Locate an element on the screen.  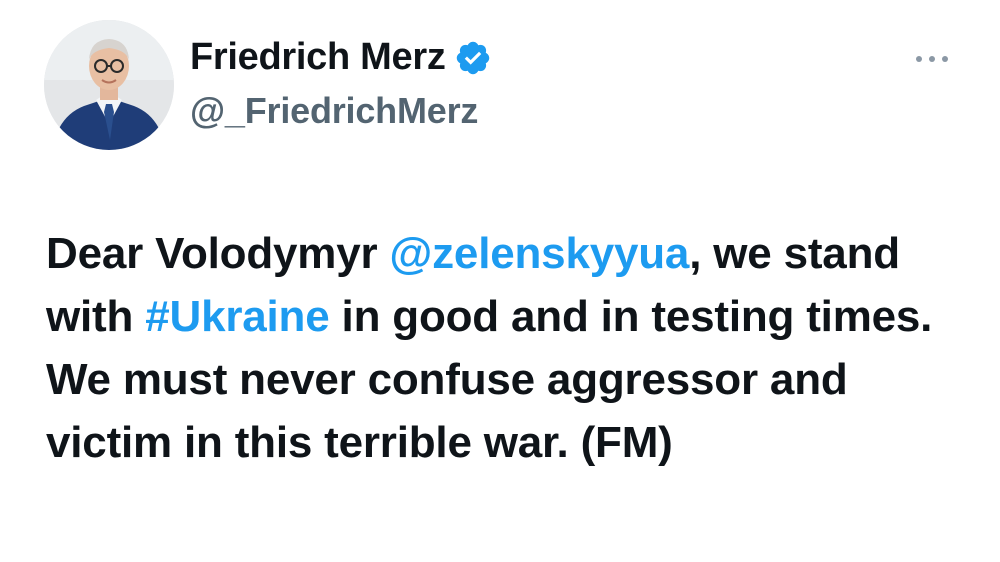
avatar is located at coordinates (109, 85).